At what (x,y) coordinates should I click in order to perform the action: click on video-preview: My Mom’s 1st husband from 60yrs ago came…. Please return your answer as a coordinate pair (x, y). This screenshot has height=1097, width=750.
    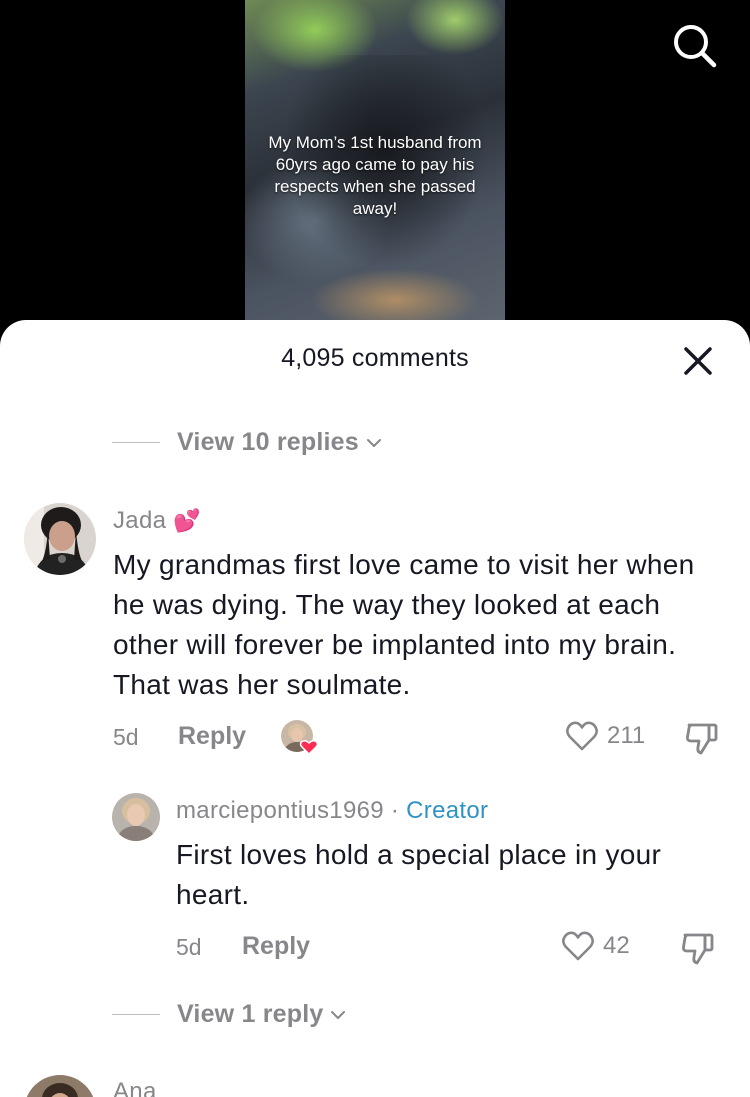
    Looking at the image, I should click on (375, 165).